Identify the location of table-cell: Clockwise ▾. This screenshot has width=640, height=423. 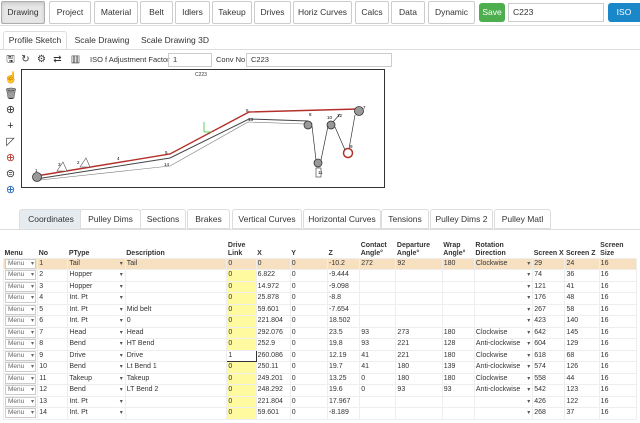
(503, 263).